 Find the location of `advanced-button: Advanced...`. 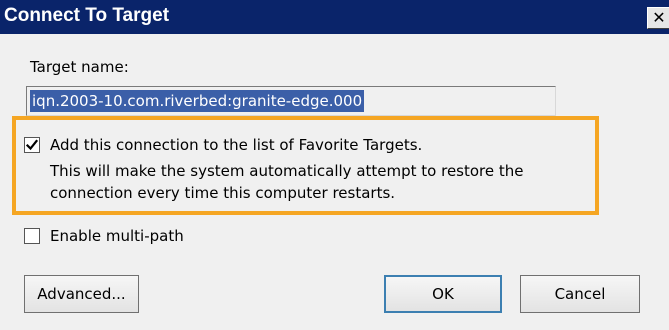

advanced-button: Advanced... is located at coordinates (81, 294).